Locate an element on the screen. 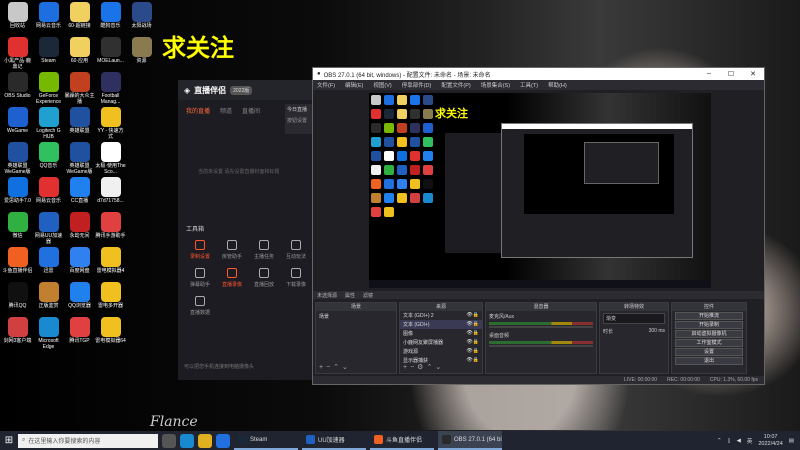  store-icon is located at coordinates (223, 440).